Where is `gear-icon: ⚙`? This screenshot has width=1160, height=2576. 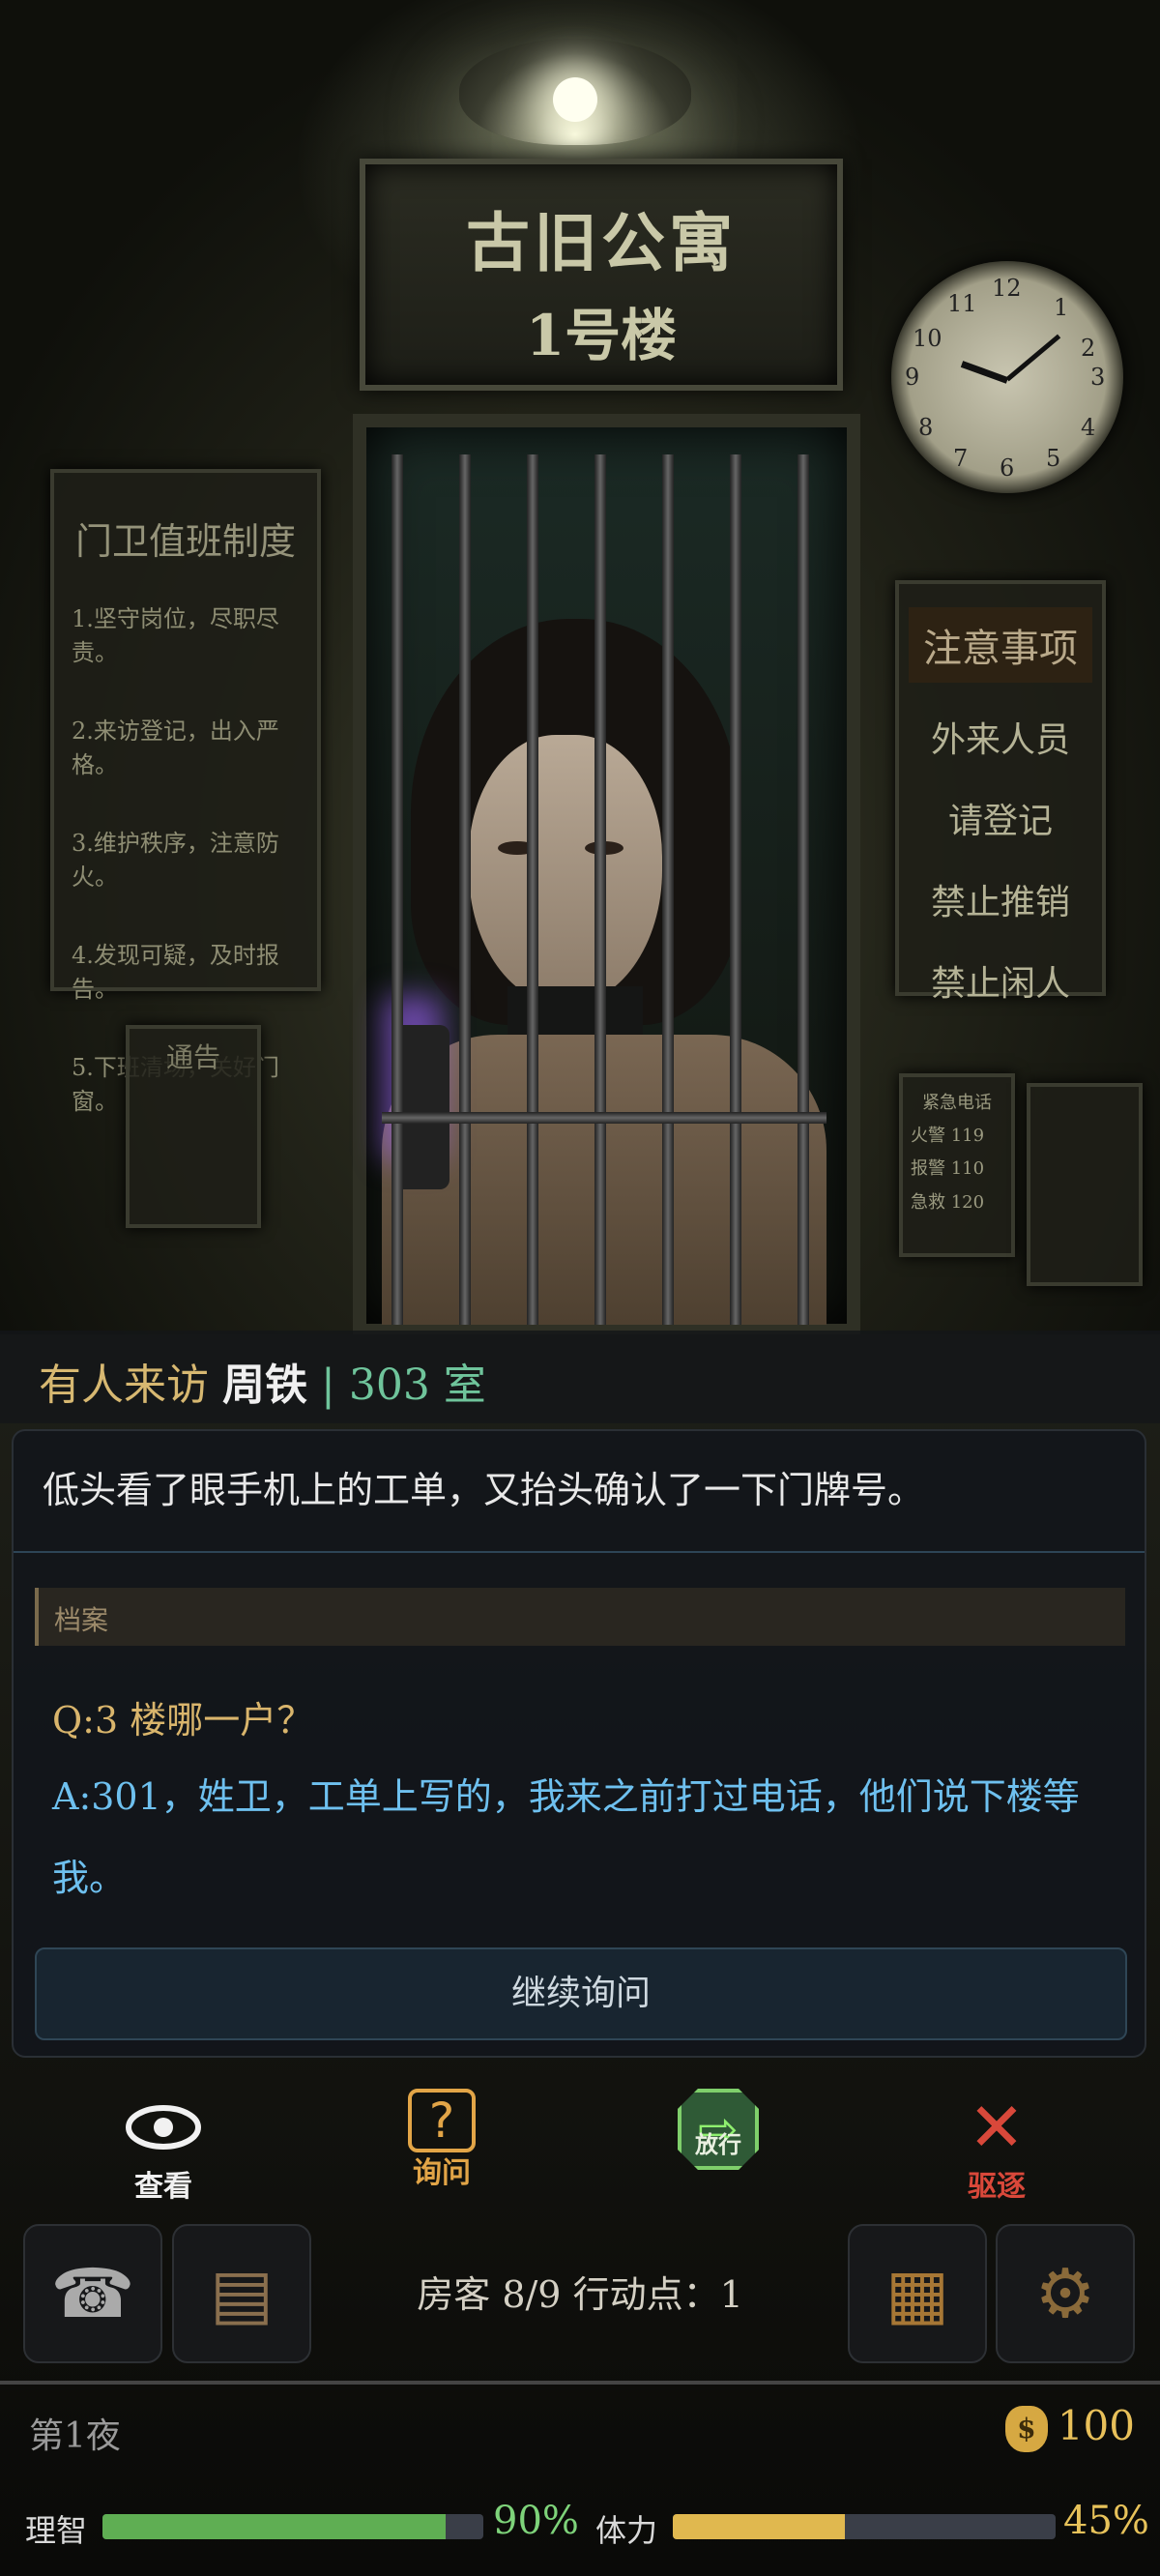 gear-icon: ⚙ is located at coordinates (1065, 2293).